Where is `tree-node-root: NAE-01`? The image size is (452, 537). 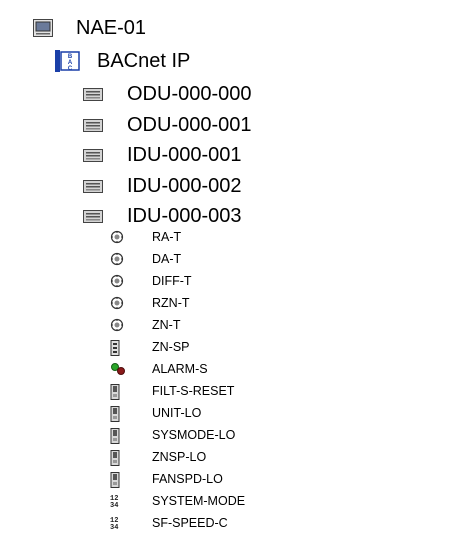
tree-node-root: NAE-01 is located at coordinates (89, 28).